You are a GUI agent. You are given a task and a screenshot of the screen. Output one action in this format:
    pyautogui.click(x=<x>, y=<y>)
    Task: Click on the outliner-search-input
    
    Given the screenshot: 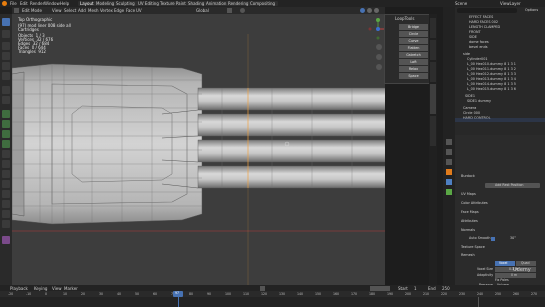 What is the action you would take?
    pyautogui.click(x=487, y=10)
    